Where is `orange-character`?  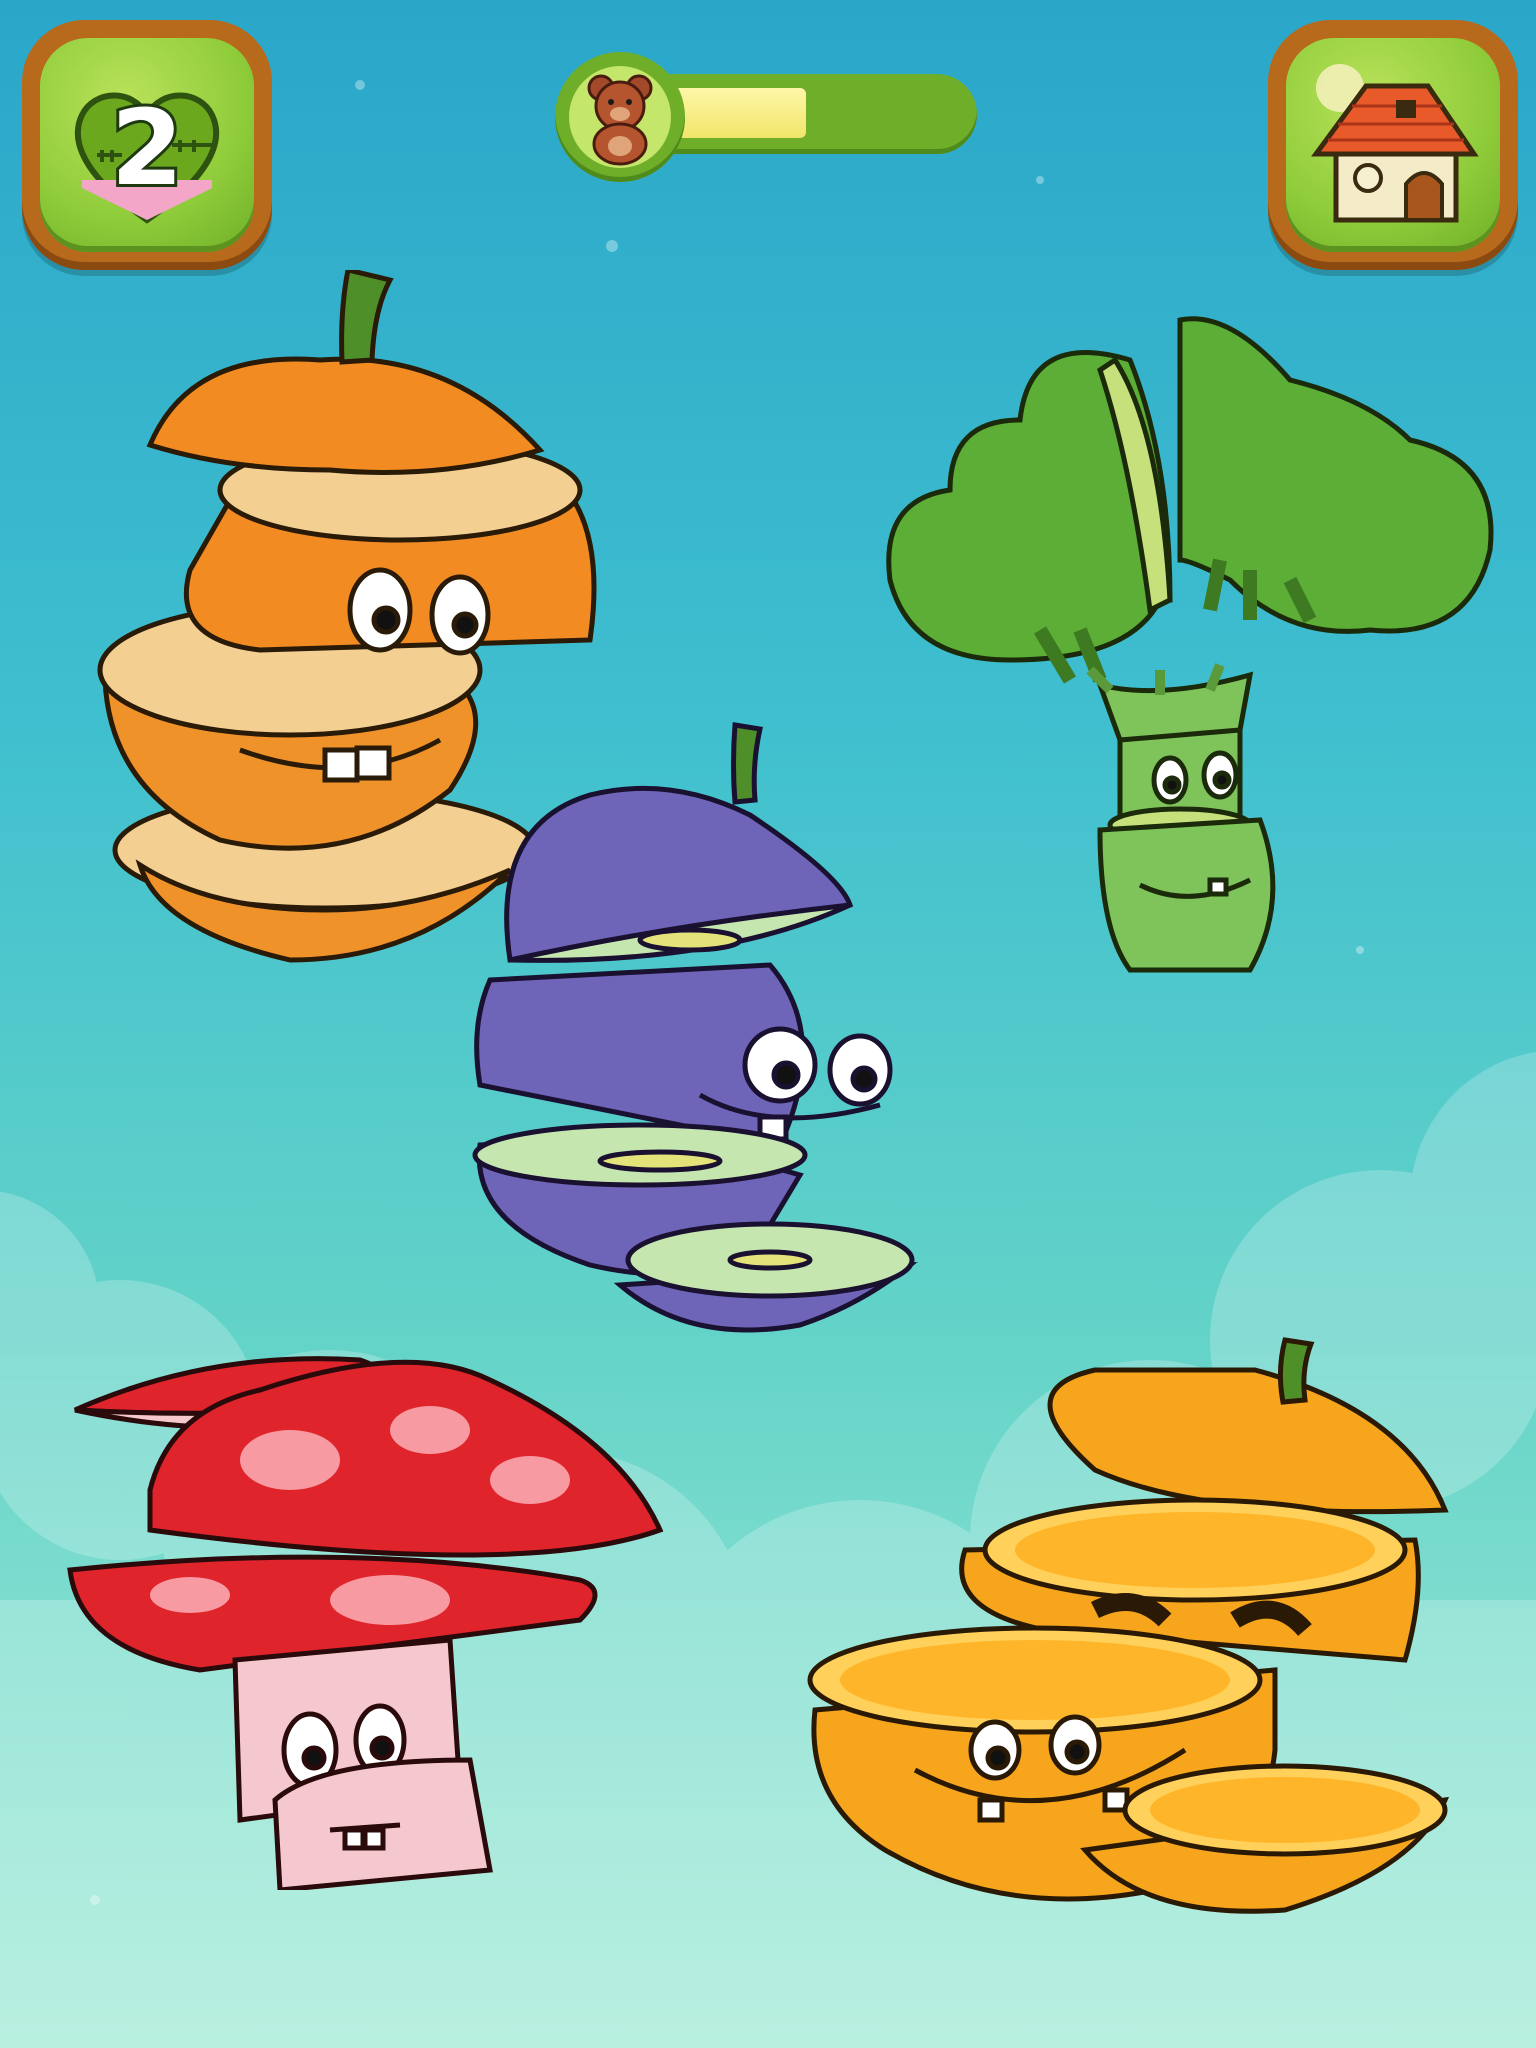
orange-character is located at coordinates (1135, 1640).